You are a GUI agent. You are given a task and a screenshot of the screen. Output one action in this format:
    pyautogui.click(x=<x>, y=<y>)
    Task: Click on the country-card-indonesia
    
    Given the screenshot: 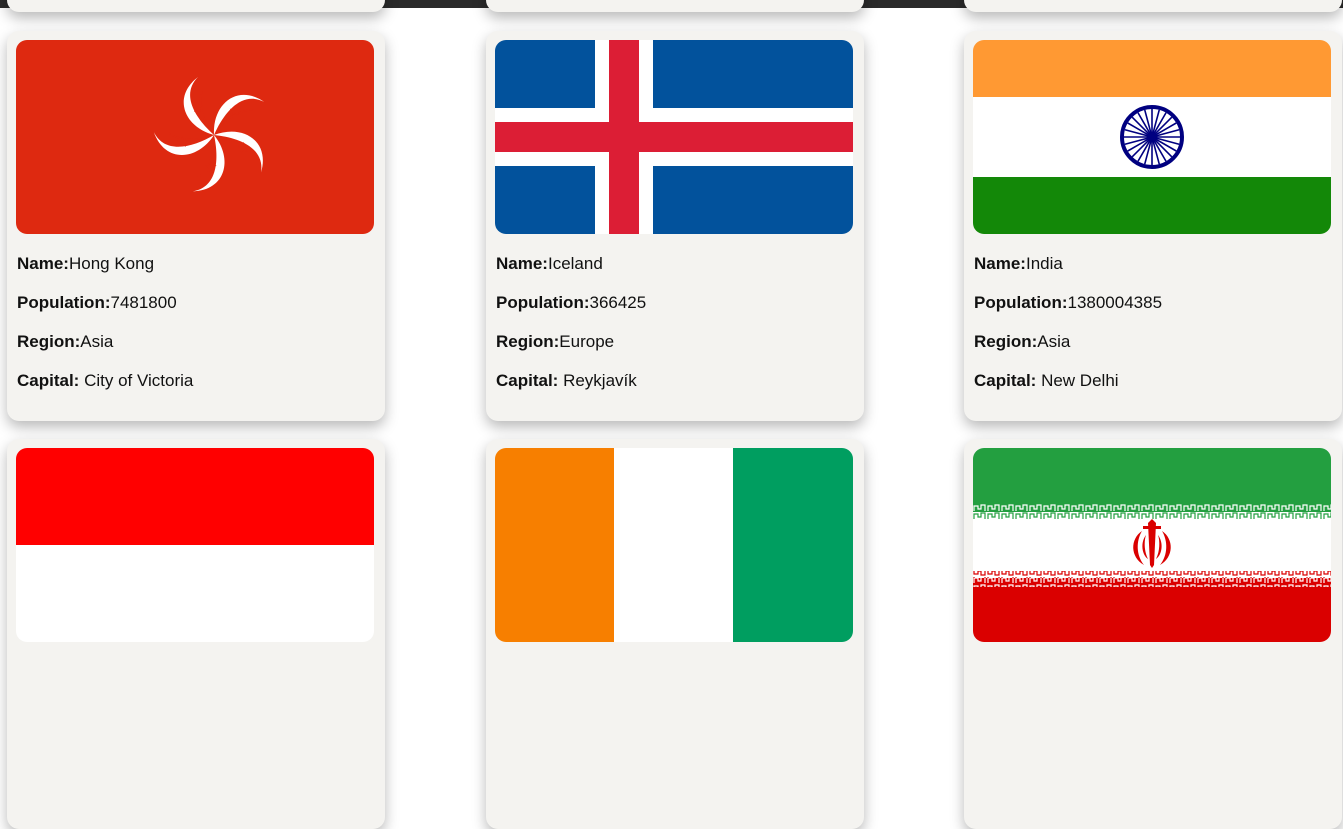 What is the action you would take?
    pyautogui.click(x=196, y=634)
    